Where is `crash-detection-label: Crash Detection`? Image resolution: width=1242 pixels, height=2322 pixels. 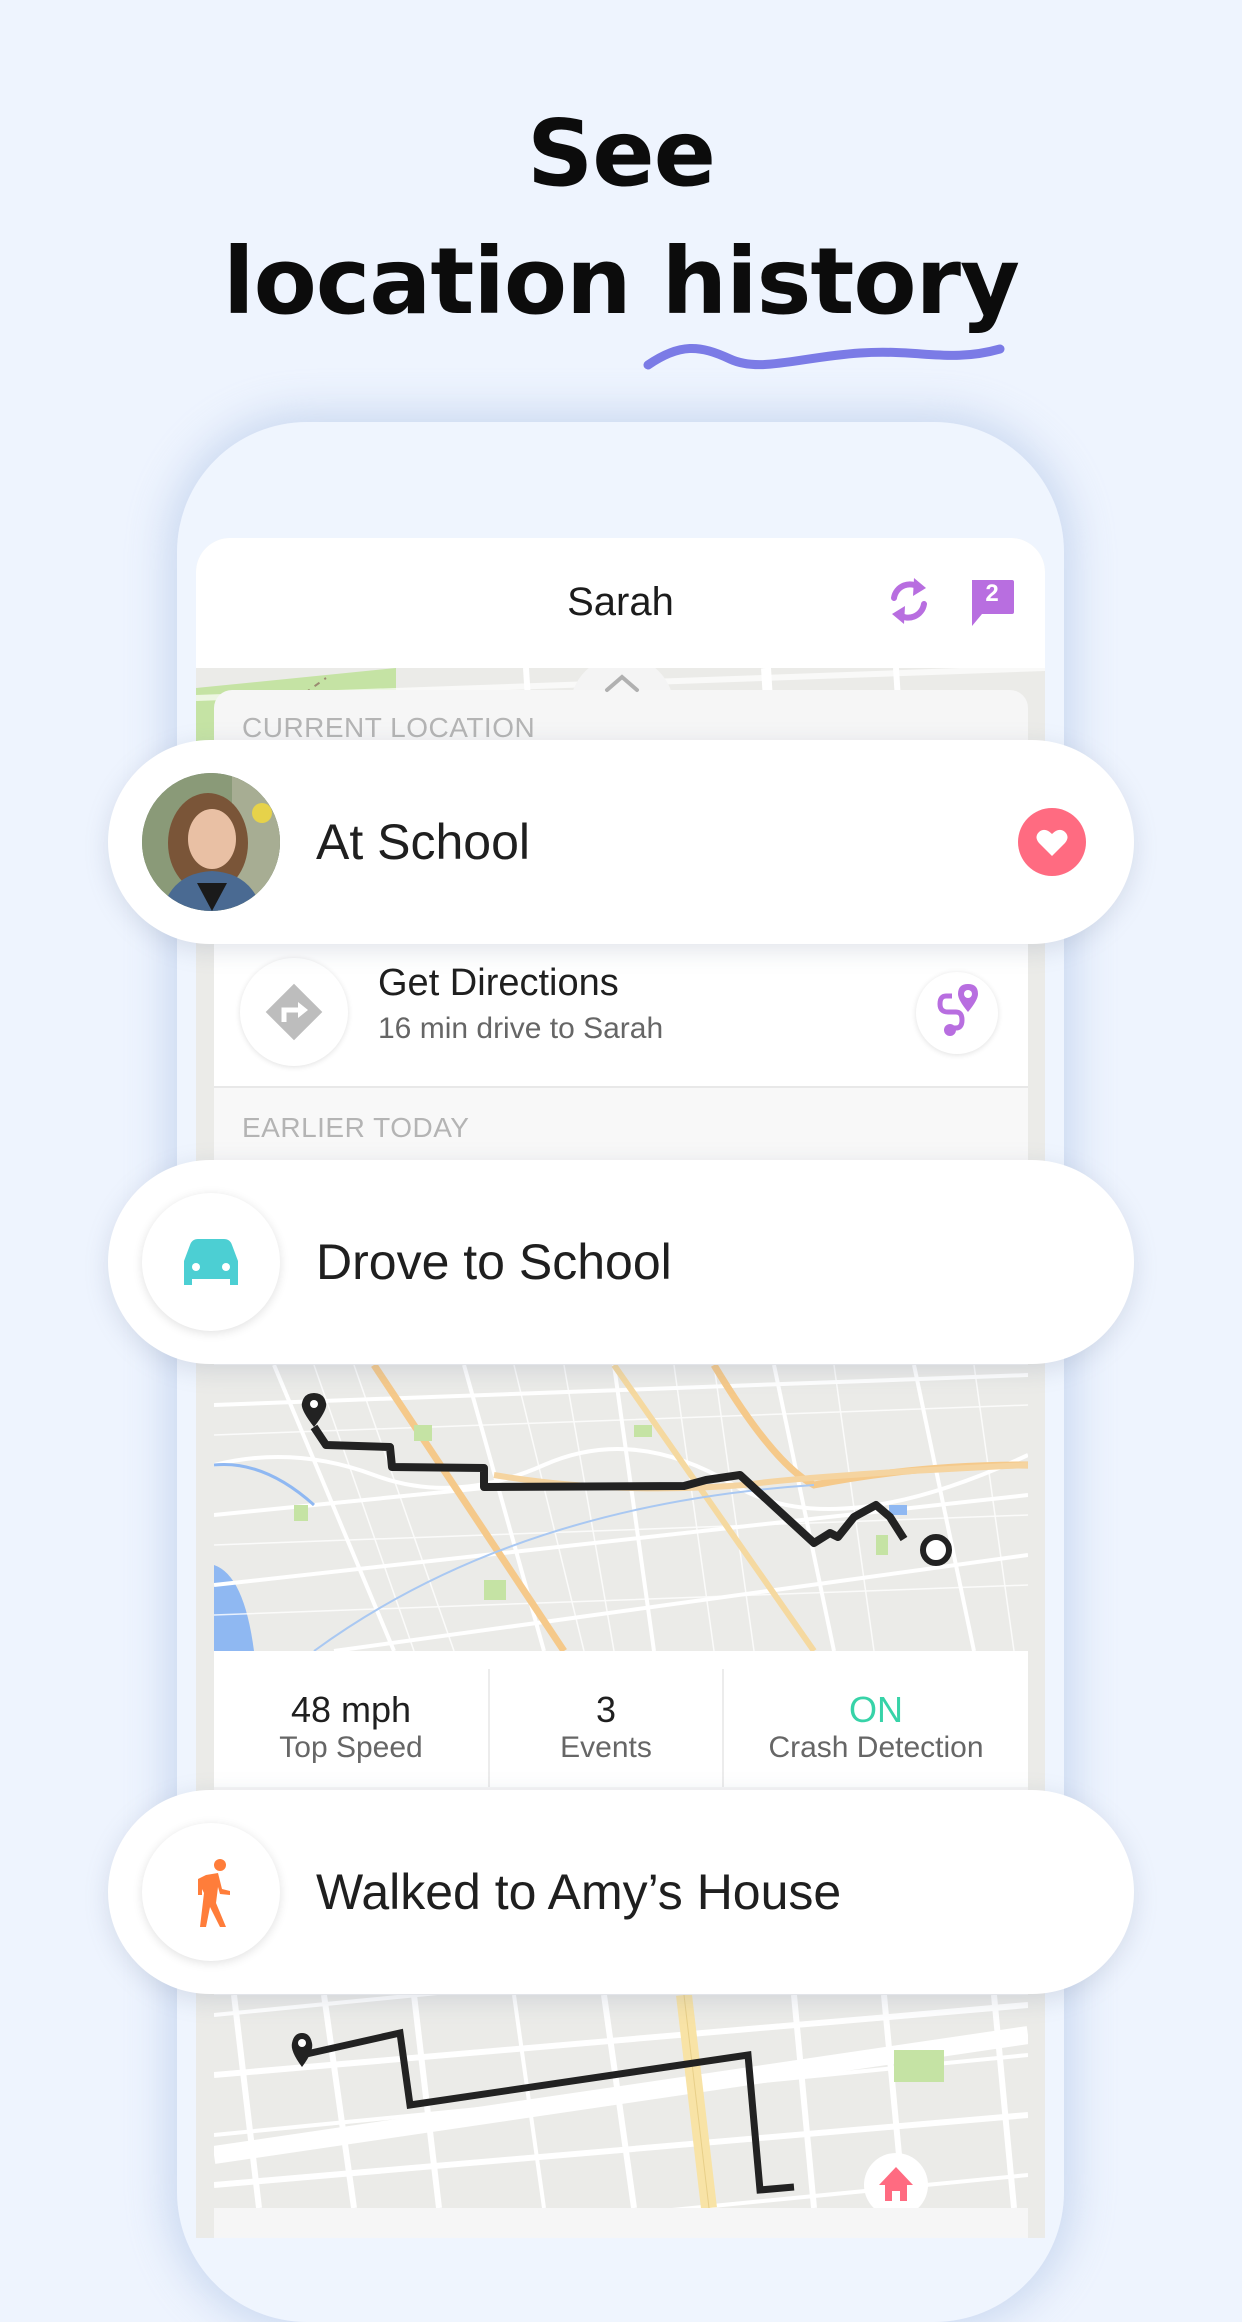
crash-detection-label: Crash Detection is located at coordinates (876, 1747).